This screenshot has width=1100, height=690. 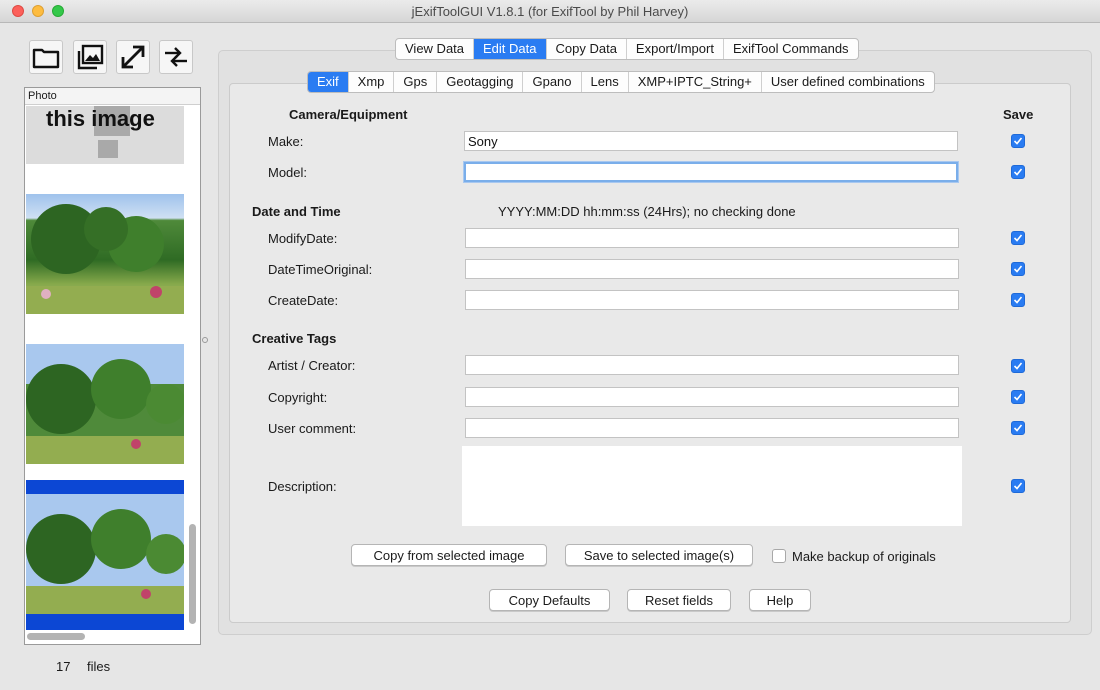 I want to click on model-input, so click(x=711, y=172).